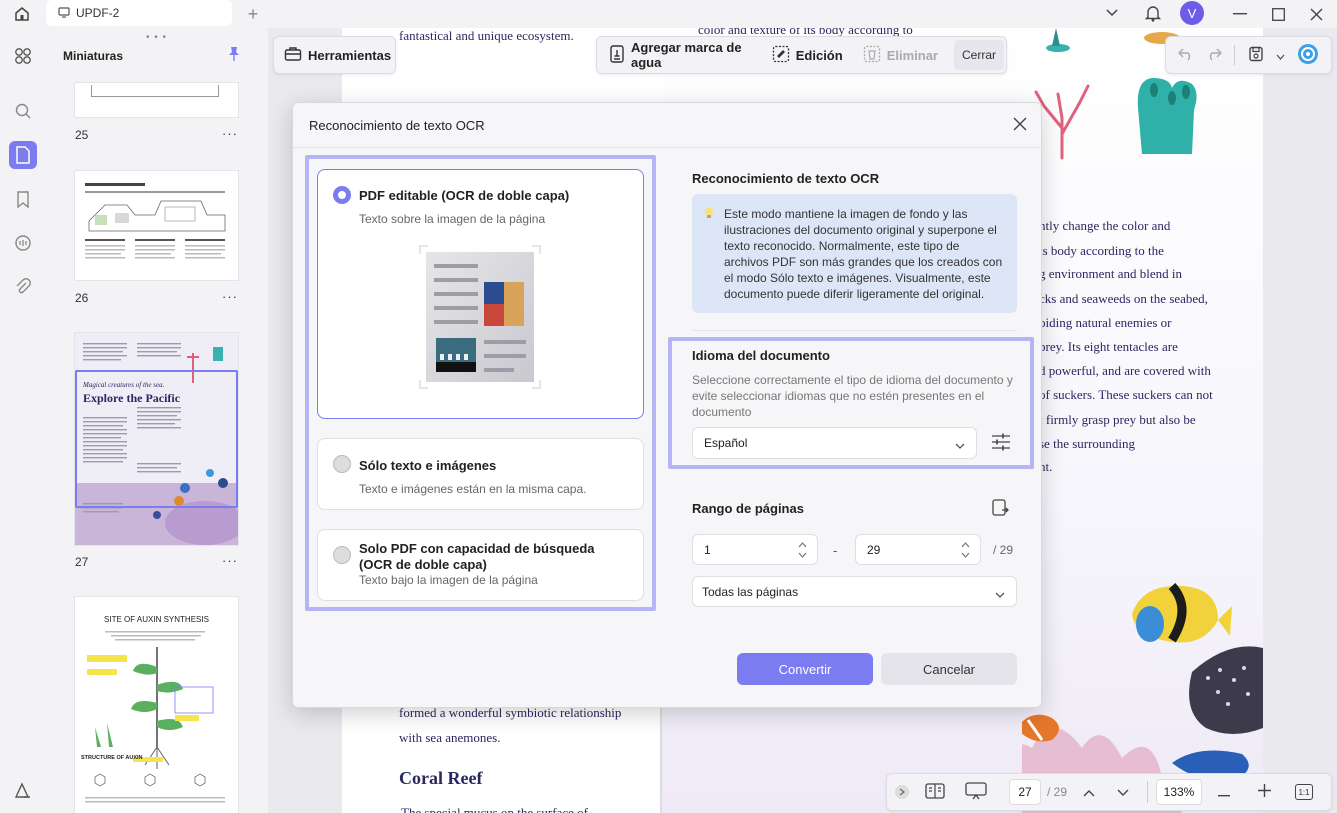 The height and width of the screenshot is (813, 1337). Describe the element at coordinates (23, 791) in the screenshot. I see `layers-icon` at that location.